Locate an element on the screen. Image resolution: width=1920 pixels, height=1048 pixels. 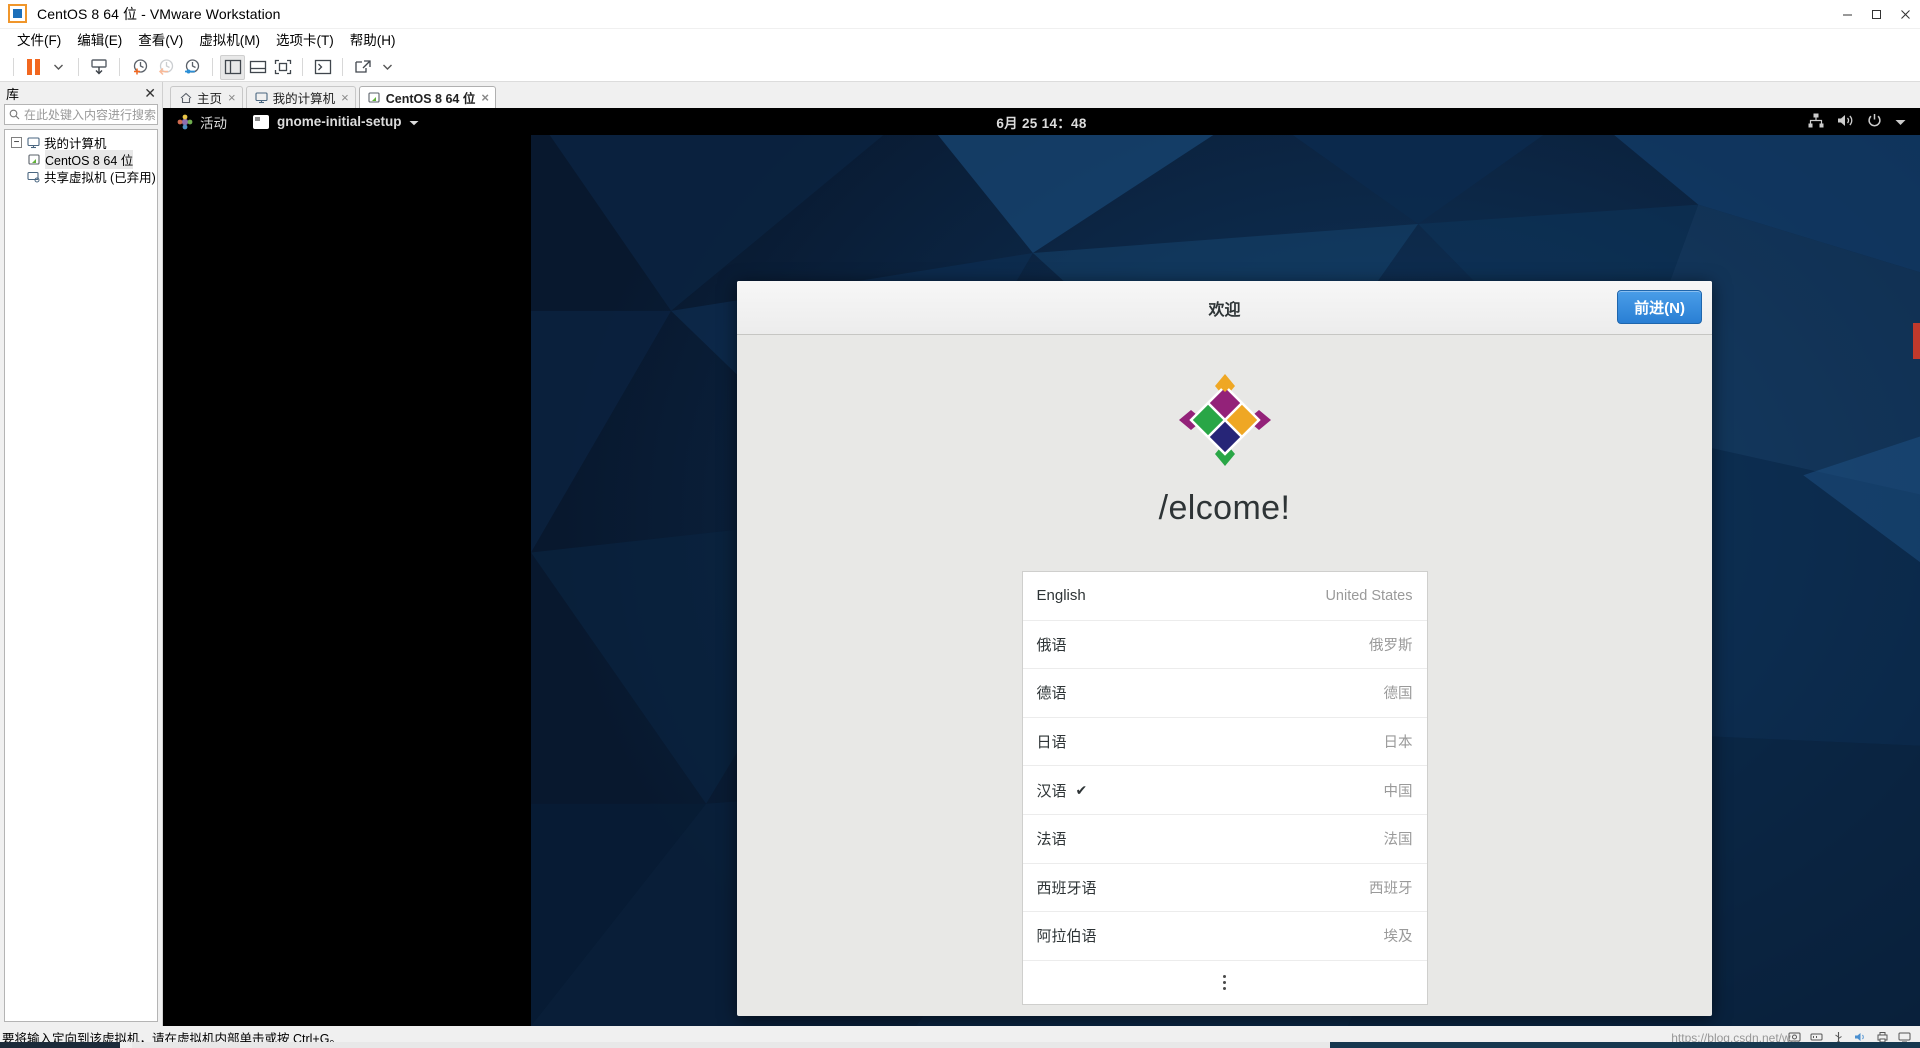
pause-icon is located at coordinates (33, 67).